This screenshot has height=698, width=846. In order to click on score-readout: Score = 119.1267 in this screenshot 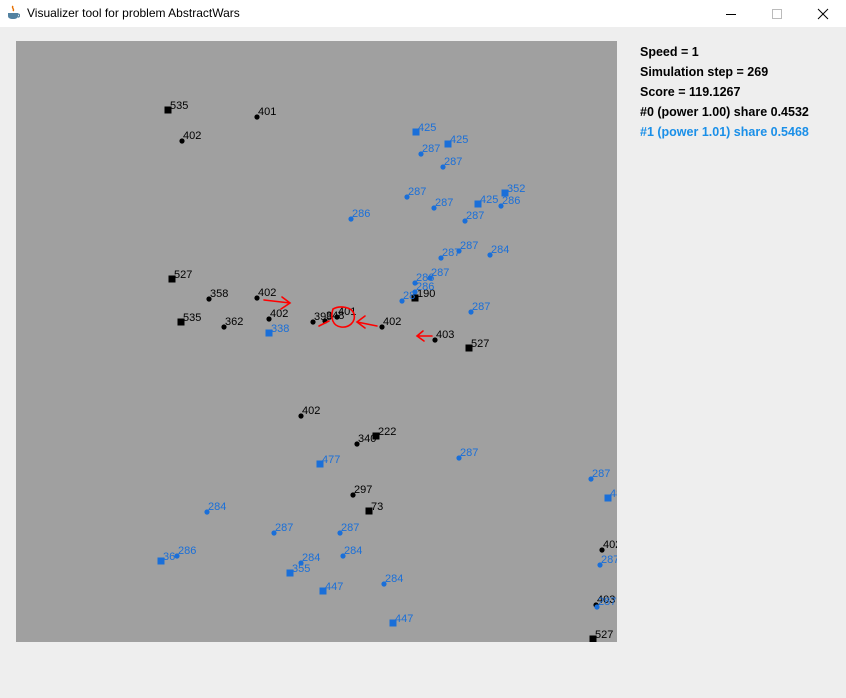, I will do `click(690, 92)`.